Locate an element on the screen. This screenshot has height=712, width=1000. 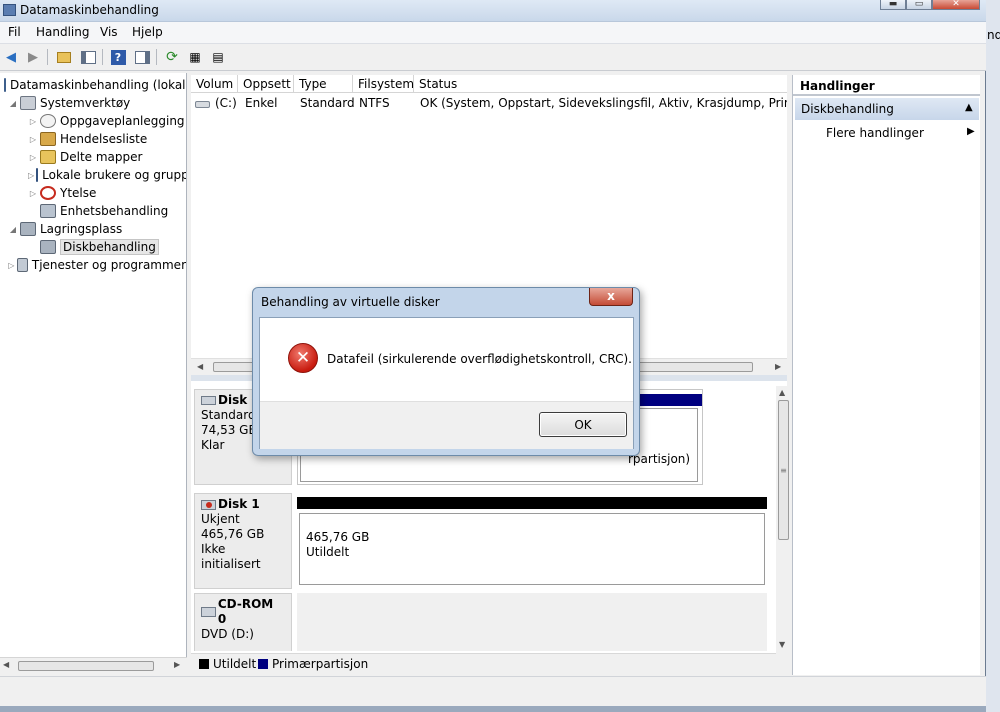
menu-handling: Handling is located at coordinates (63, 32).